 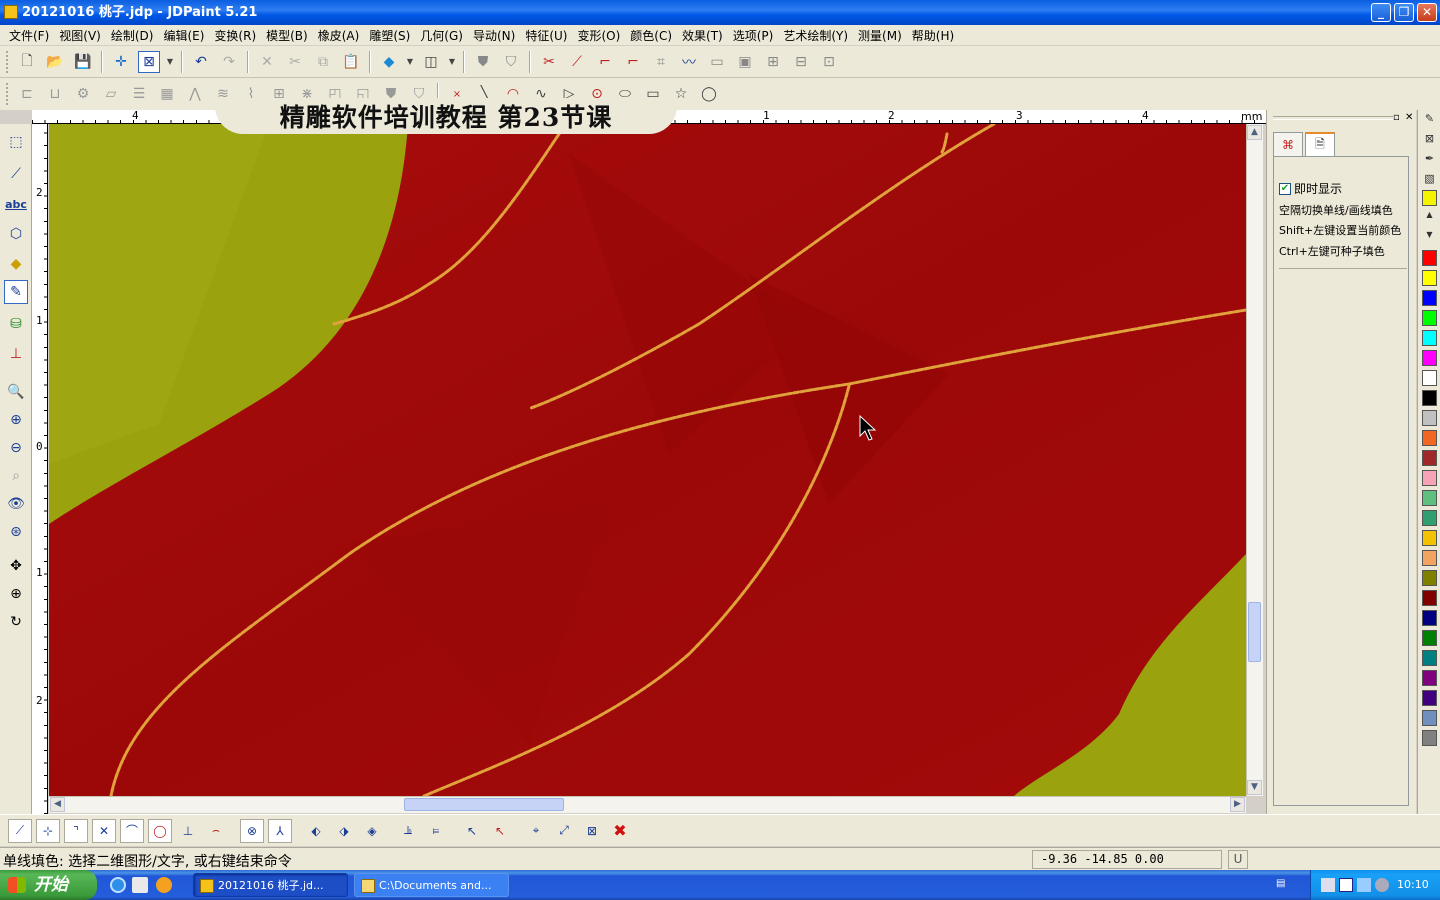 What do you see at coordinates (1285, 188) in the screenshot?
I see `checkbox-checked-icon: ✔` at bounding box center [1285, 188].